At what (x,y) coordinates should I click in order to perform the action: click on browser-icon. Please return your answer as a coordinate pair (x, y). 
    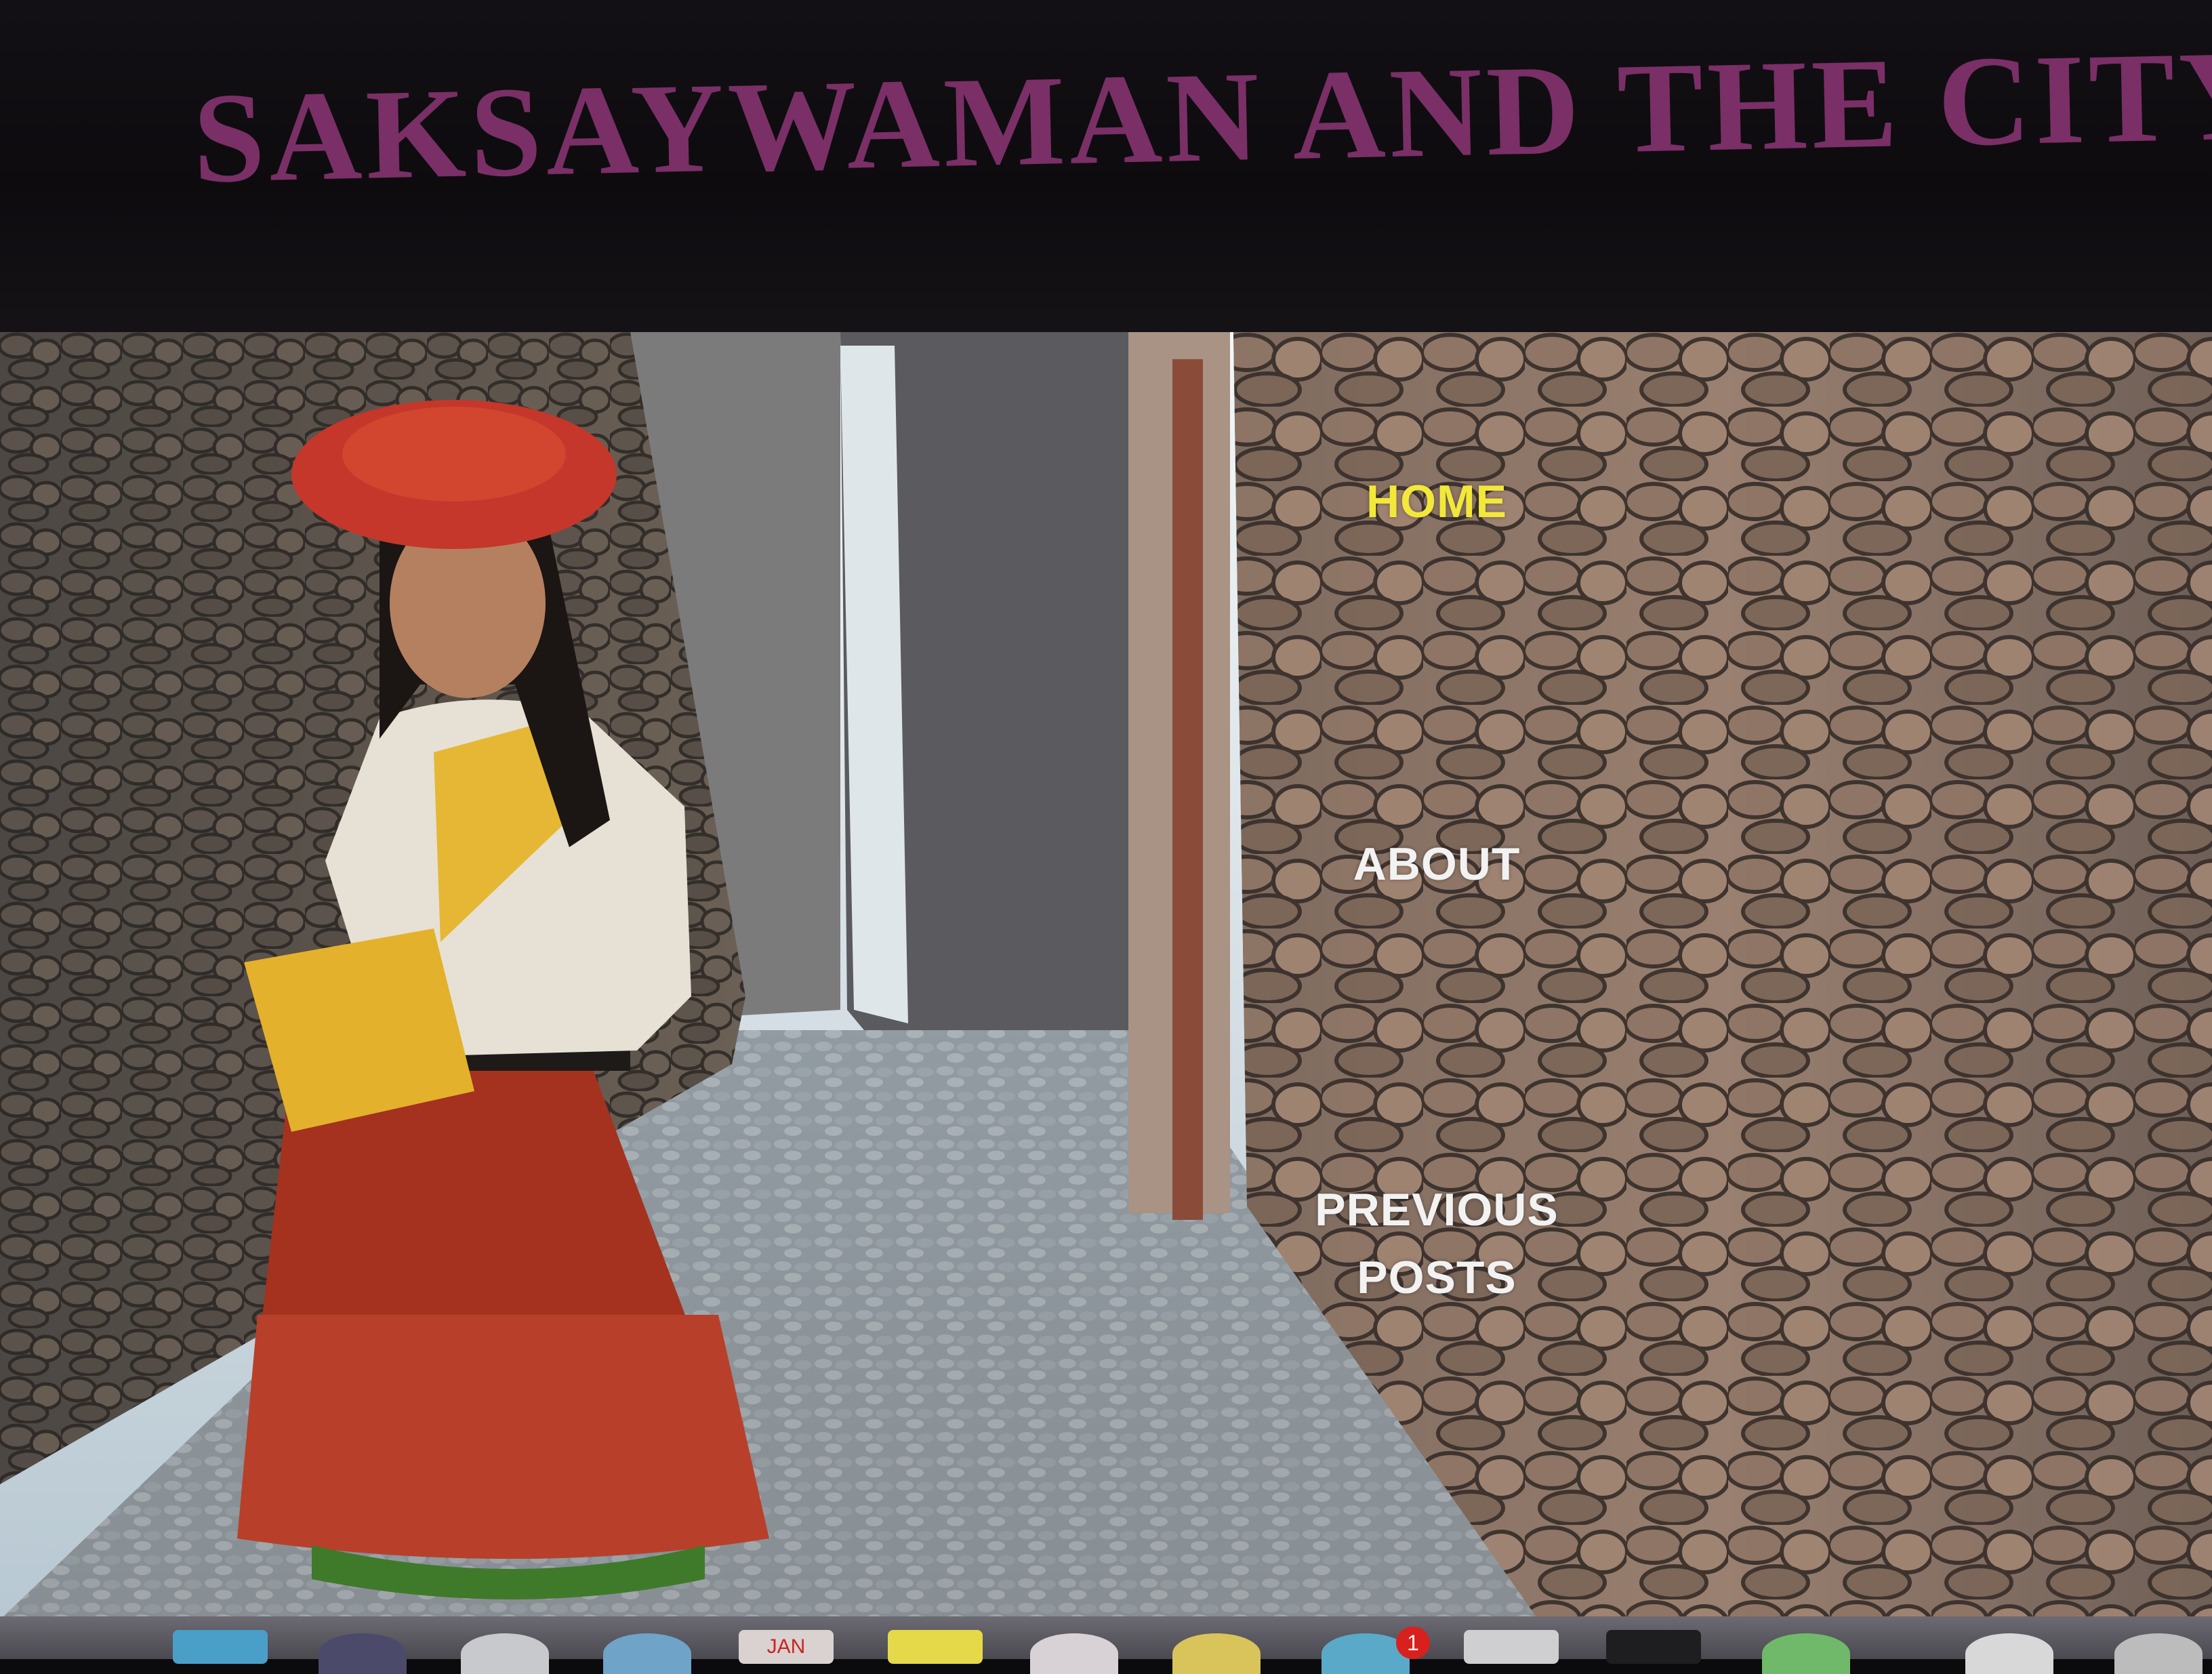
    Looking at the image, I should click on (647, 1653).